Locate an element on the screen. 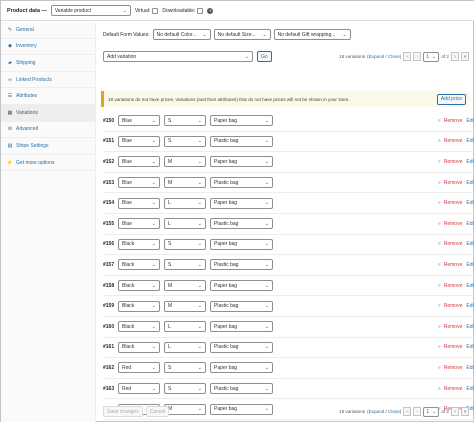  virtual-checkbox is located at coordinates (155, 10).